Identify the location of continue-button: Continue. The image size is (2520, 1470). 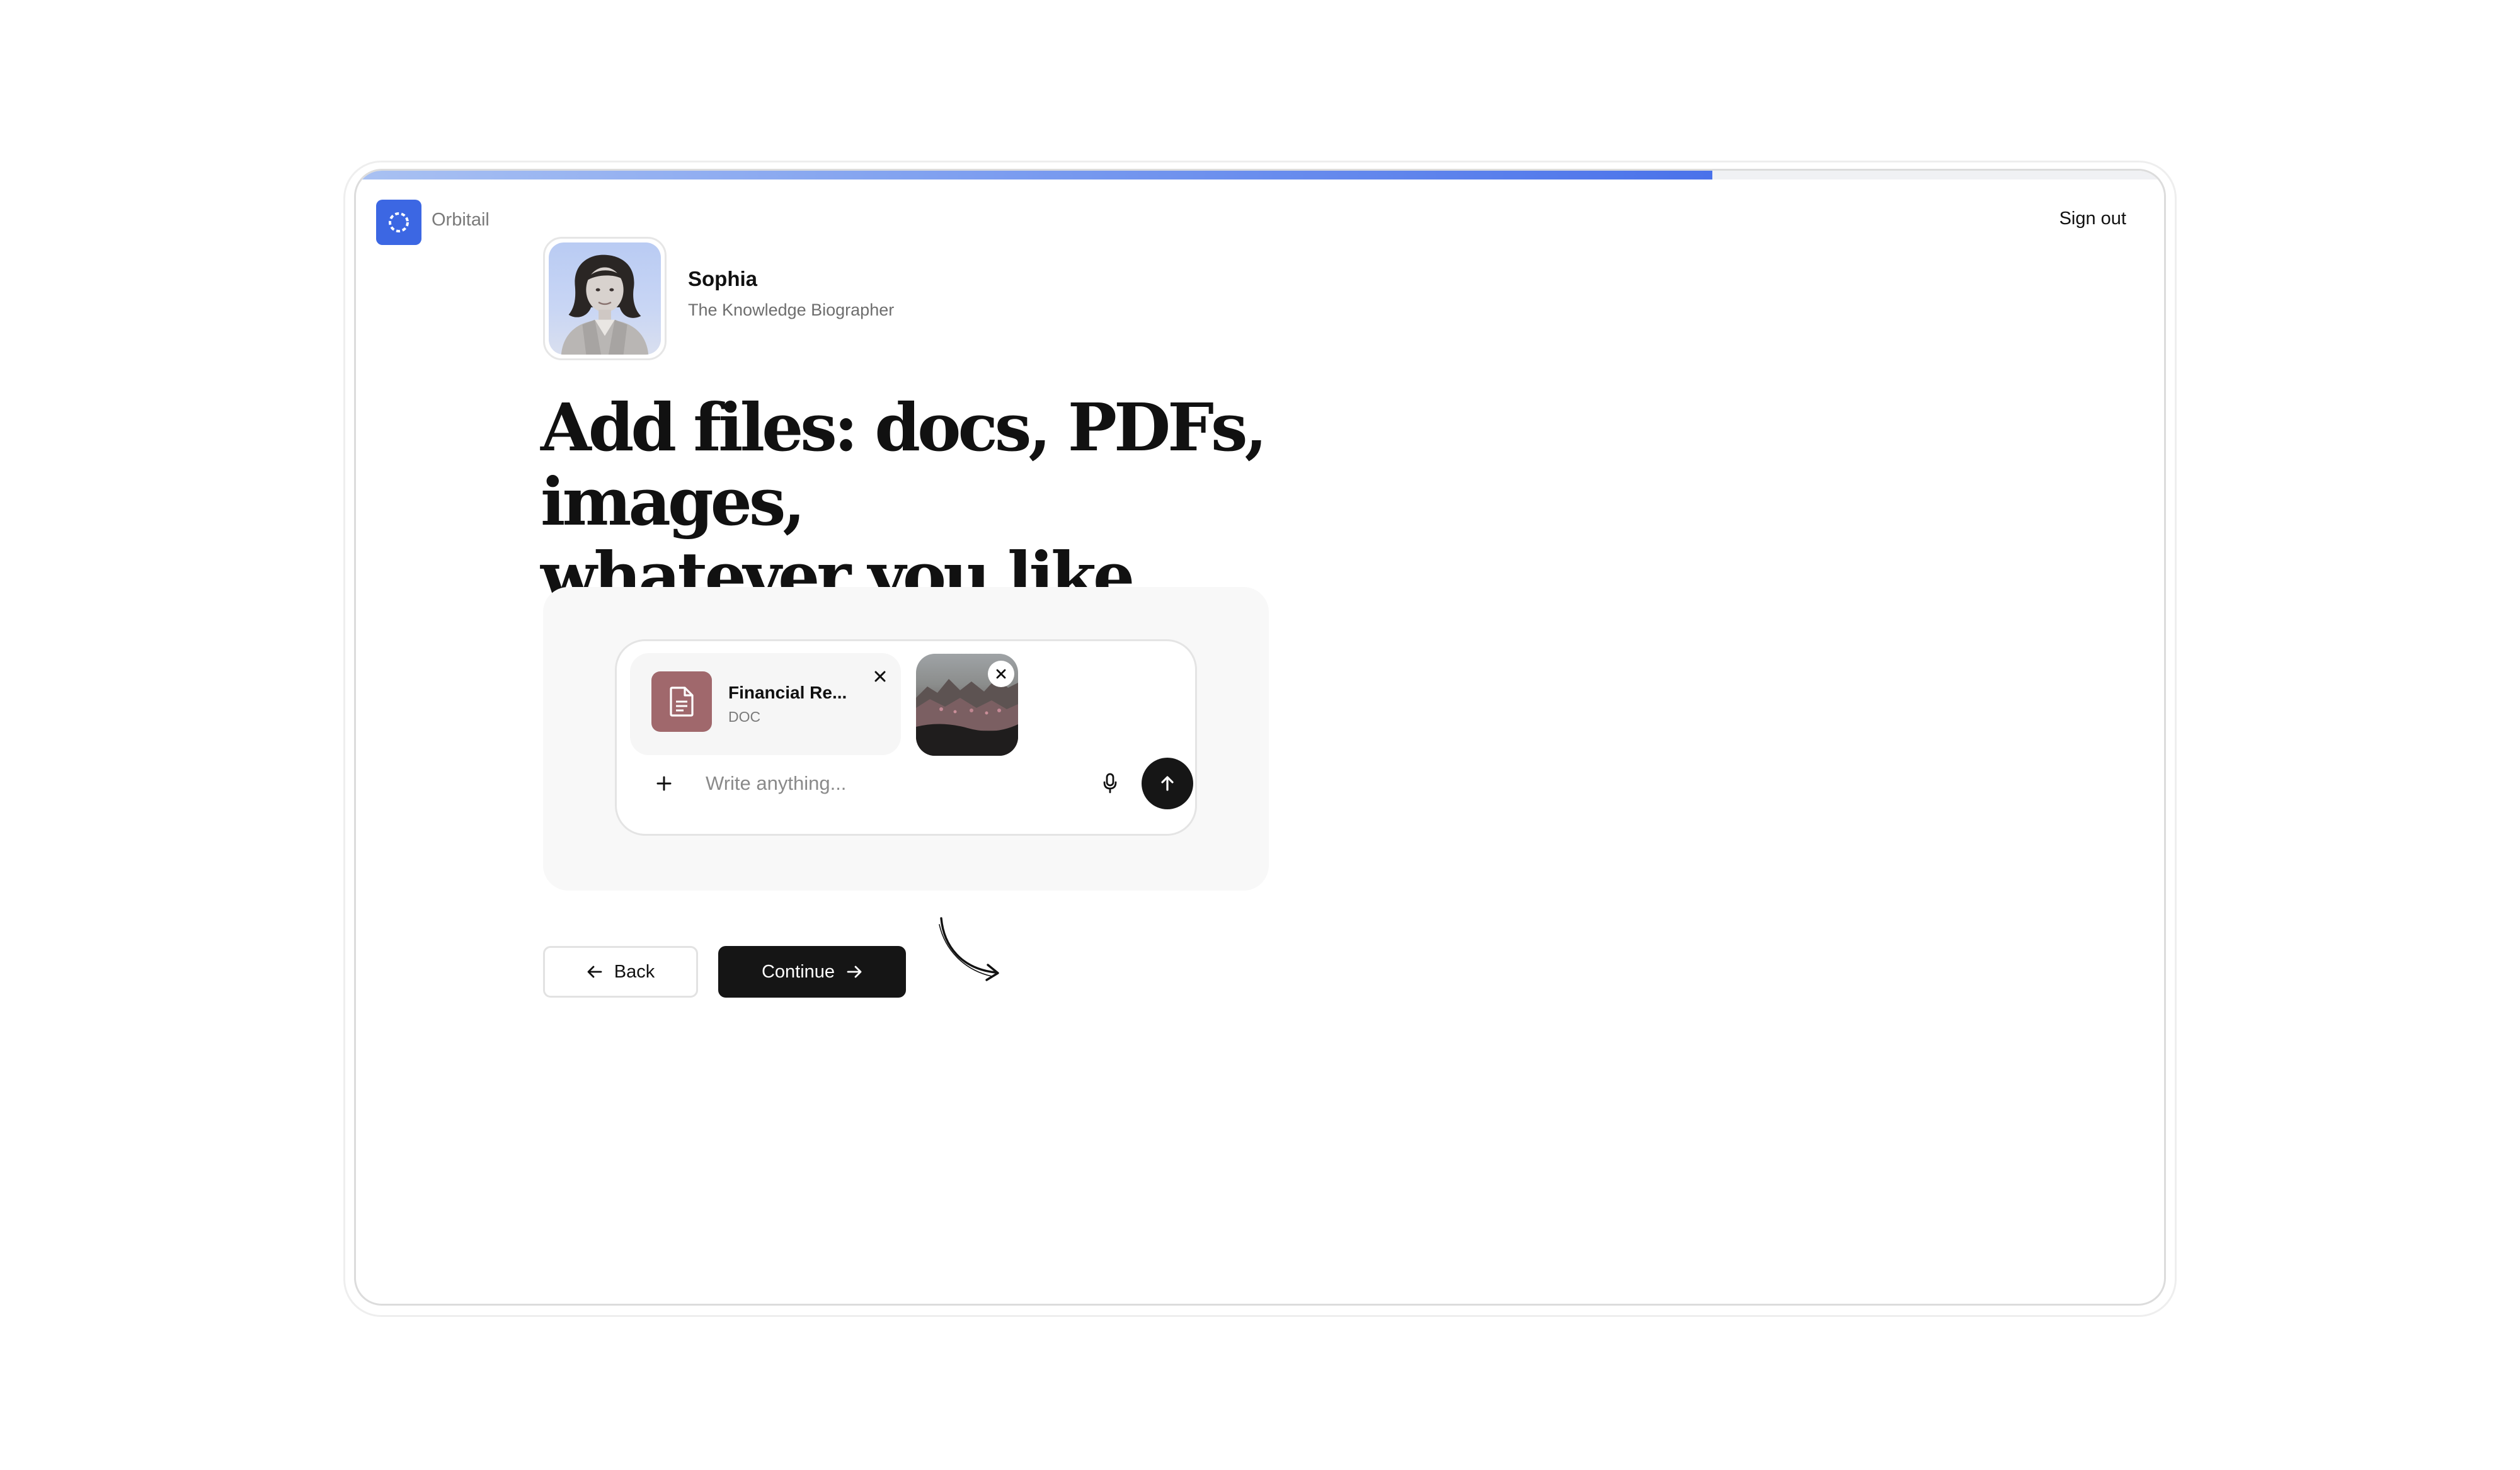
(812, 972).